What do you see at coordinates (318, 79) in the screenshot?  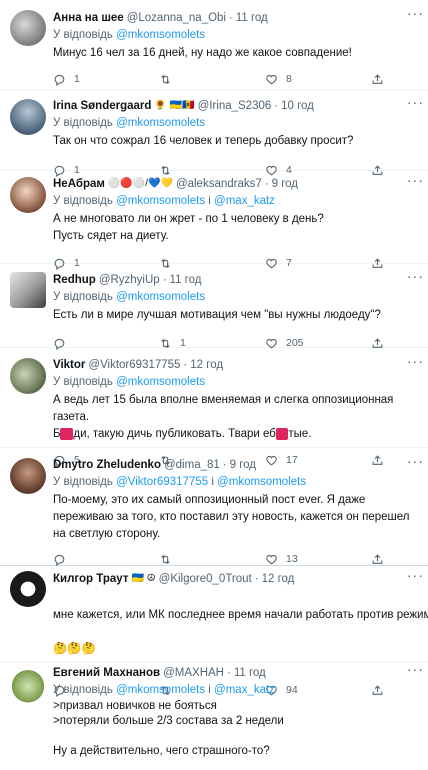 I see `like-button: 8` at bounding box center [318, 79].